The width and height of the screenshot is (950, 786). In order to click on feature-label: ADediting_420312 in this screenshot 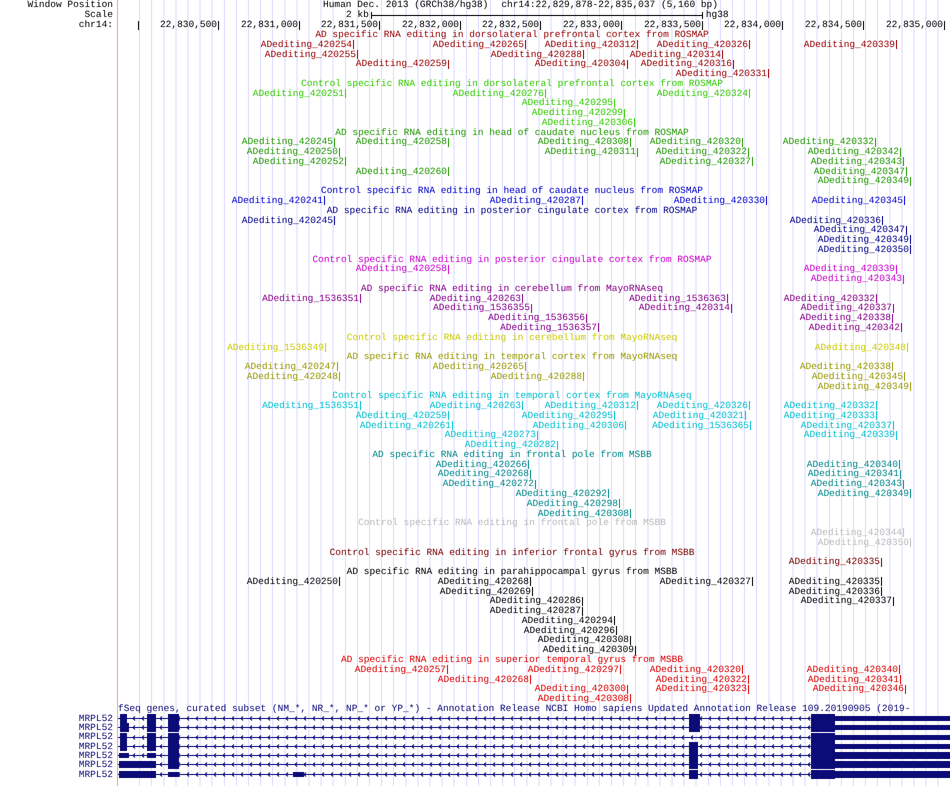, I will do `click(590, 45)`.